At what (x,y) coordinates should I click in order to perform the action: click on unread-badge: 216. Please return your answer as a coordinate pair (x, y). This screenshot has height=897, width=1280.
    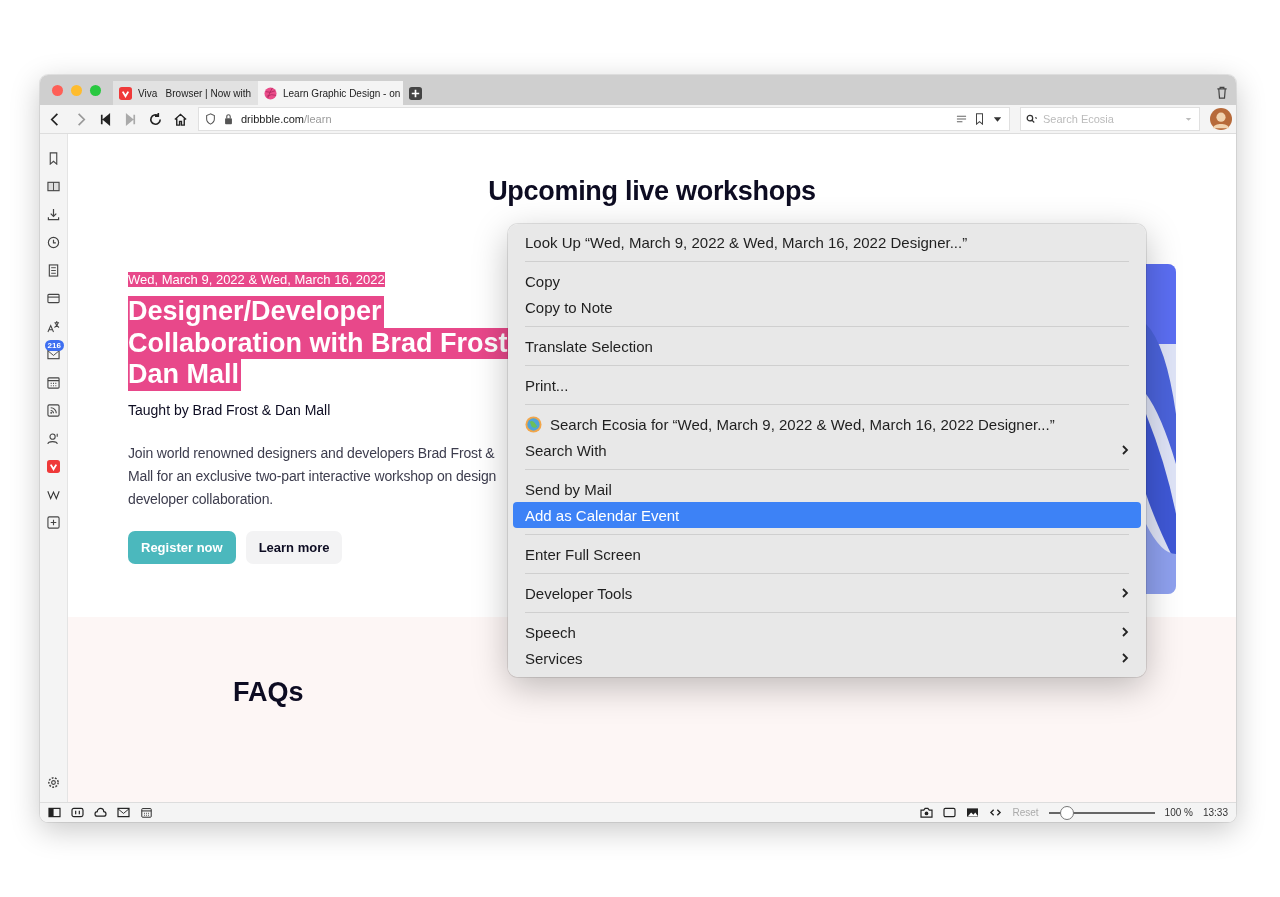
    Looking at the image, I should click on (54, 345).